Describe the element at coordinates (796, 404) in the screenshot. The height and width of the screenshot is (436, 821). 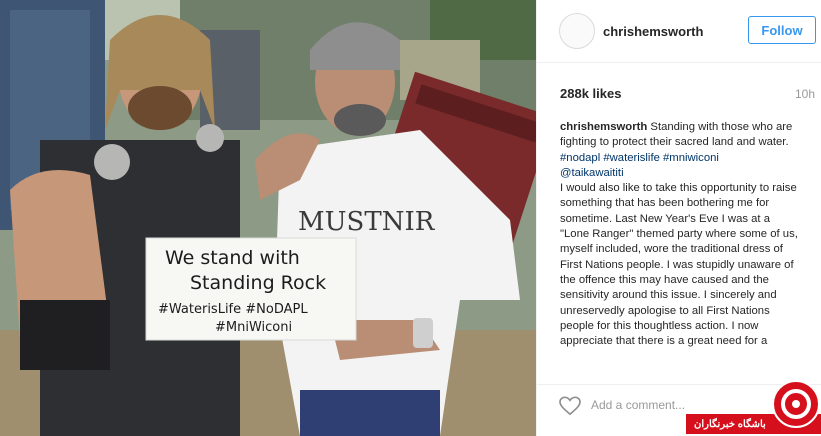
I see `watermark-circle` at that location.